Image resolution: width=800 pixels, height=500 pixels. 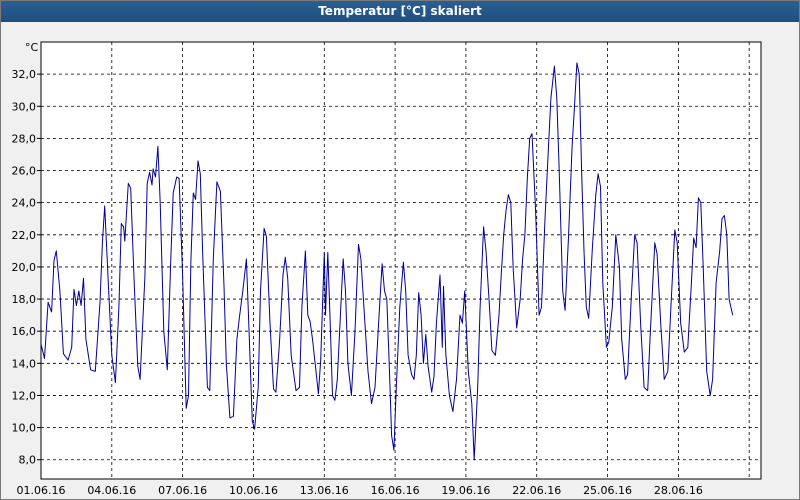 I want to click on y-tick-label: 30,0, so click(x=24, y=106).